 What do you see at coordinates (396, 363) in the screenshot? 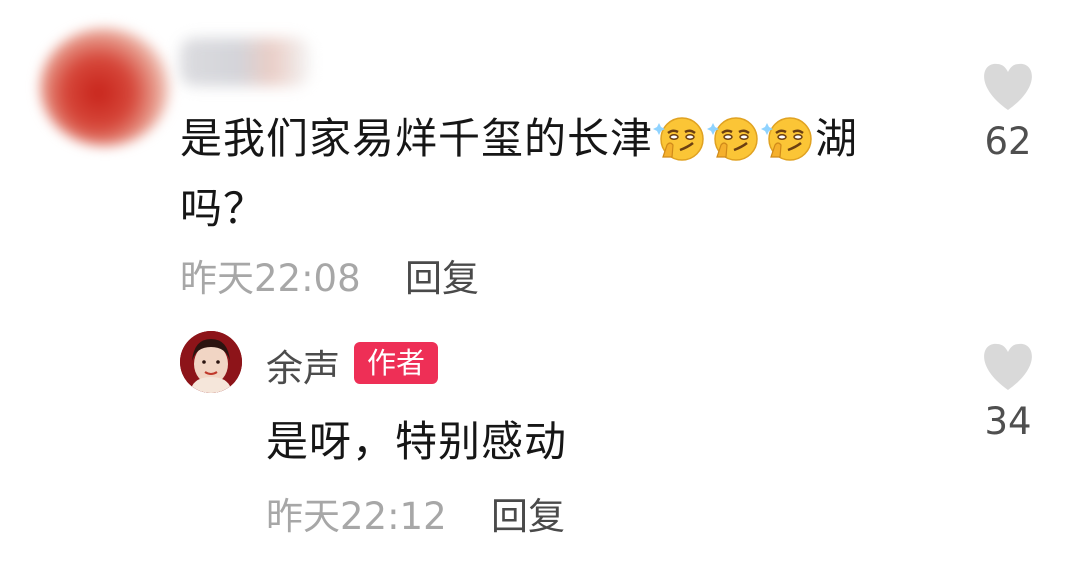
I see `author-badge: 作者` at bounding box center [396, 363].